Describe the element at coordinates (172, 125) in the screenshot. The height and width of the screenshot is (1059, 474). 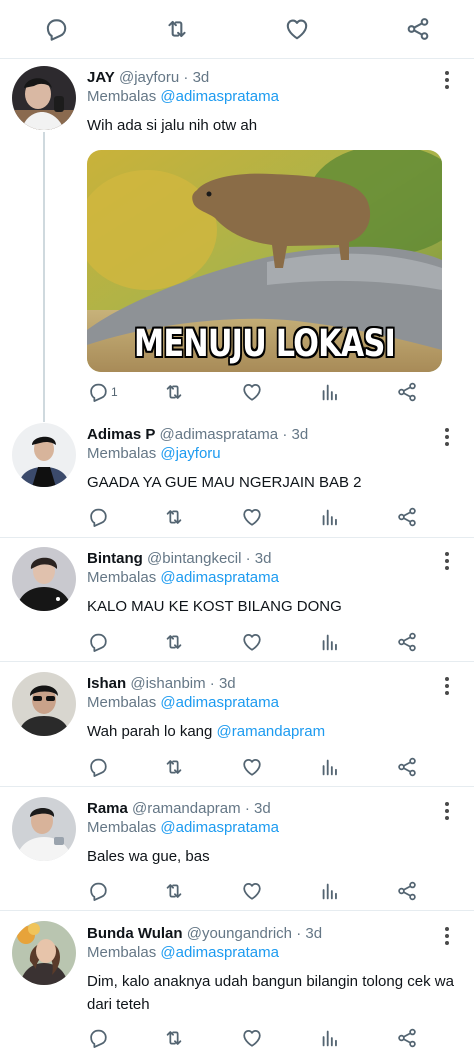
I see `tweet-text: Wih ada si jalu nih otw ah` at that location.